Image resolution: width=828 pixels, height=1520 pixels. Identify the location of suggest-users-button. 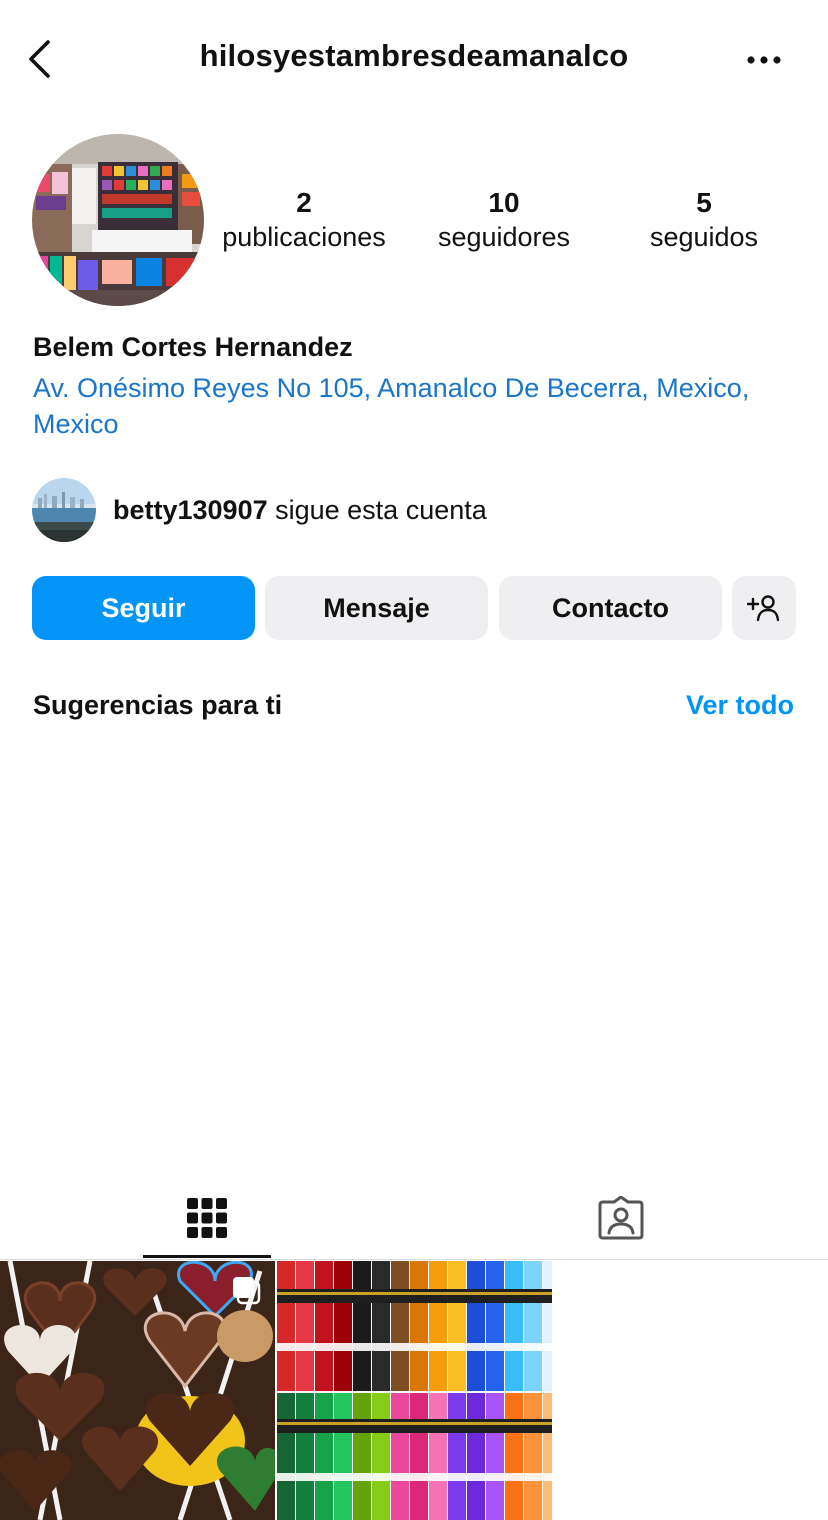
(764, 608).